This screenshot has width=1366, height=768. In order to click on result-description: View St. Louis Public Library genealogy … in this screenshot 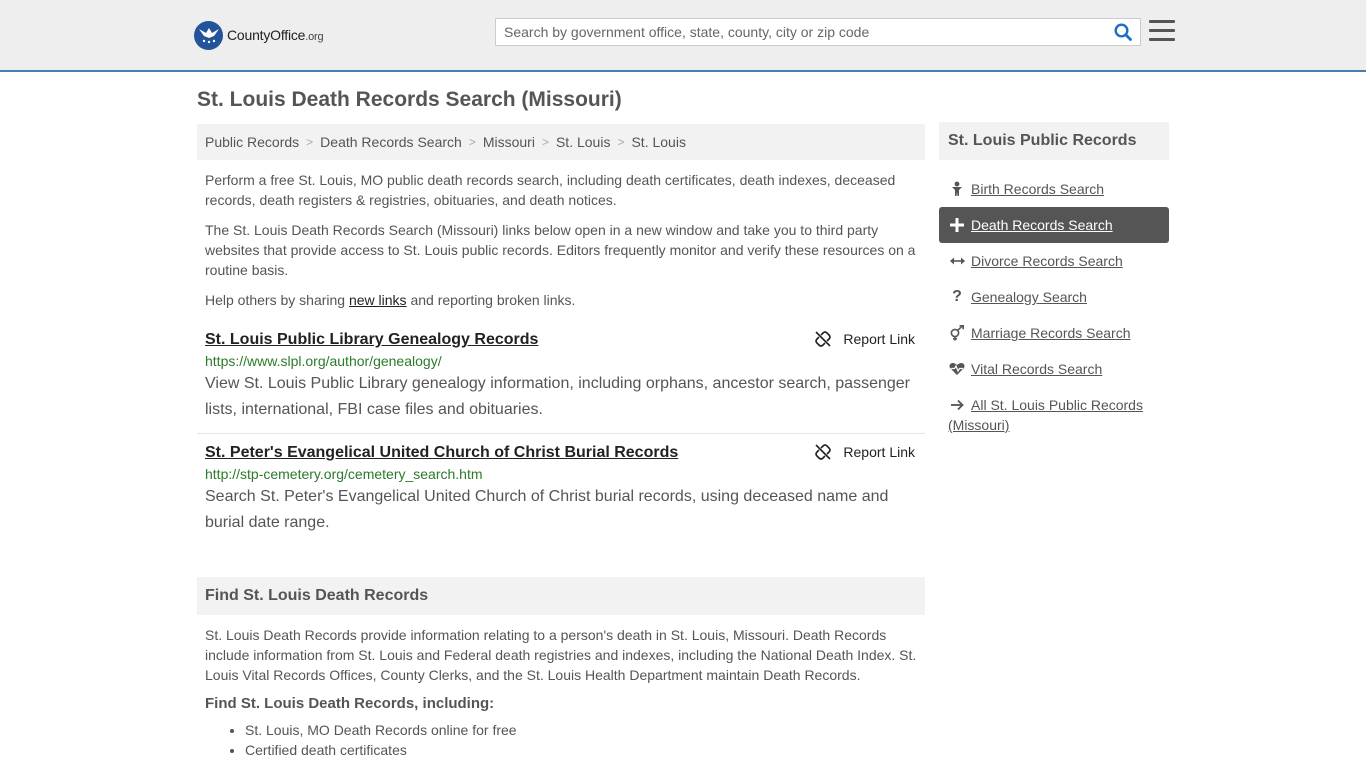, I will do `click(557, 396)`.